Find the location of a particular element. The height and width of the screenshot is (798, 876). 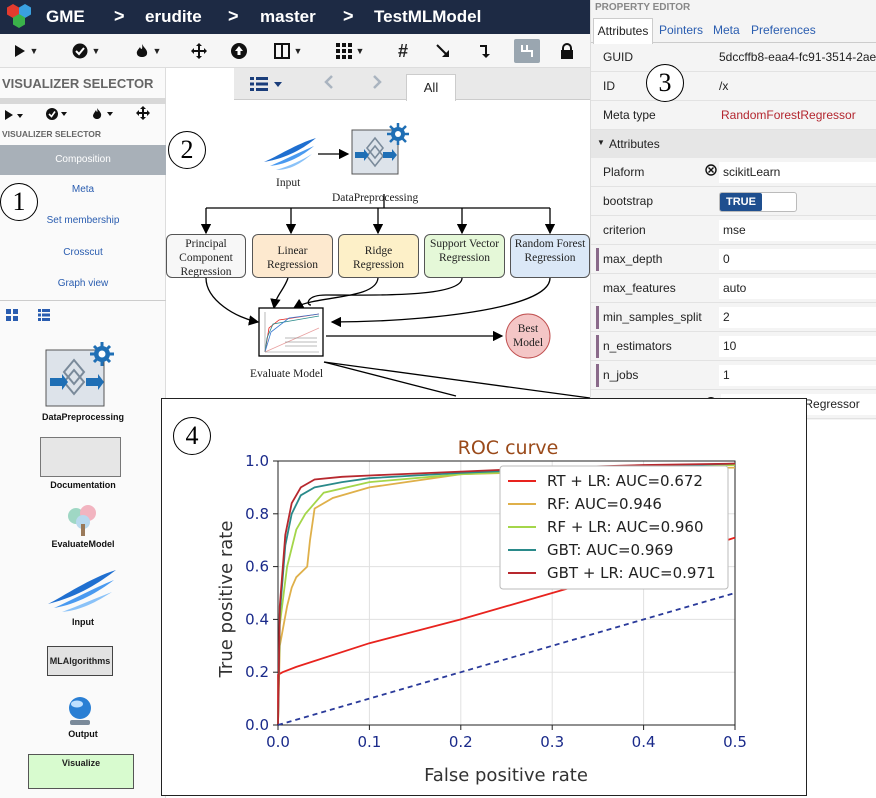

palette-visualize: Visualize is located at coordinates (81, 771).